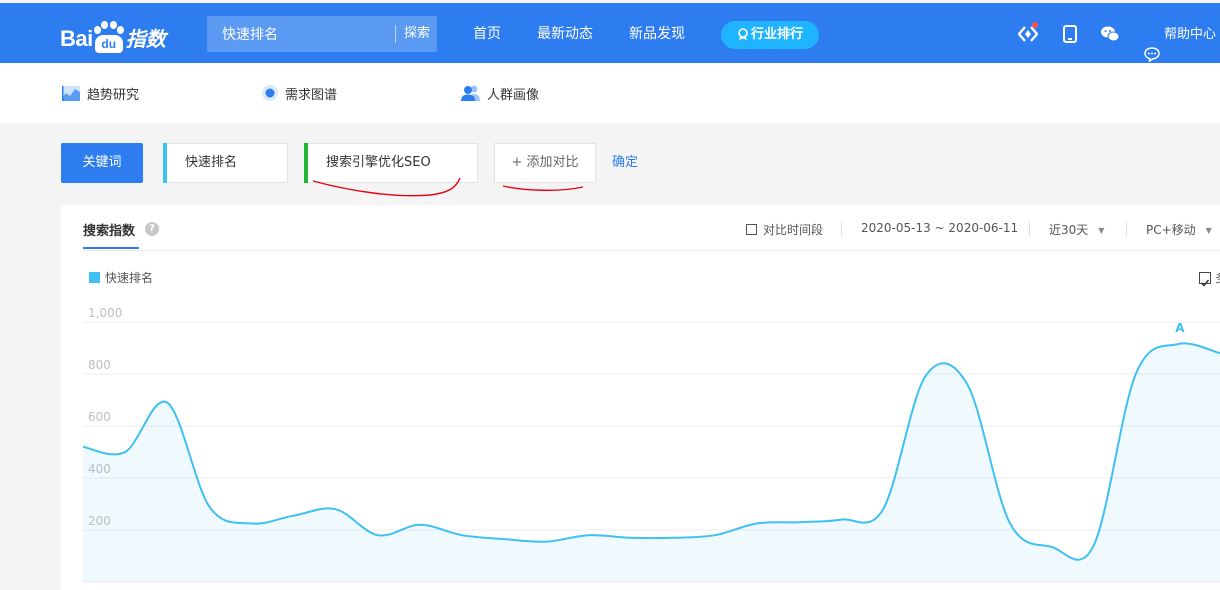  What do you see at coordinates (99, 365) in the screenshot?
I see `y-tick-label: 800` at bounding box center [99, 365].